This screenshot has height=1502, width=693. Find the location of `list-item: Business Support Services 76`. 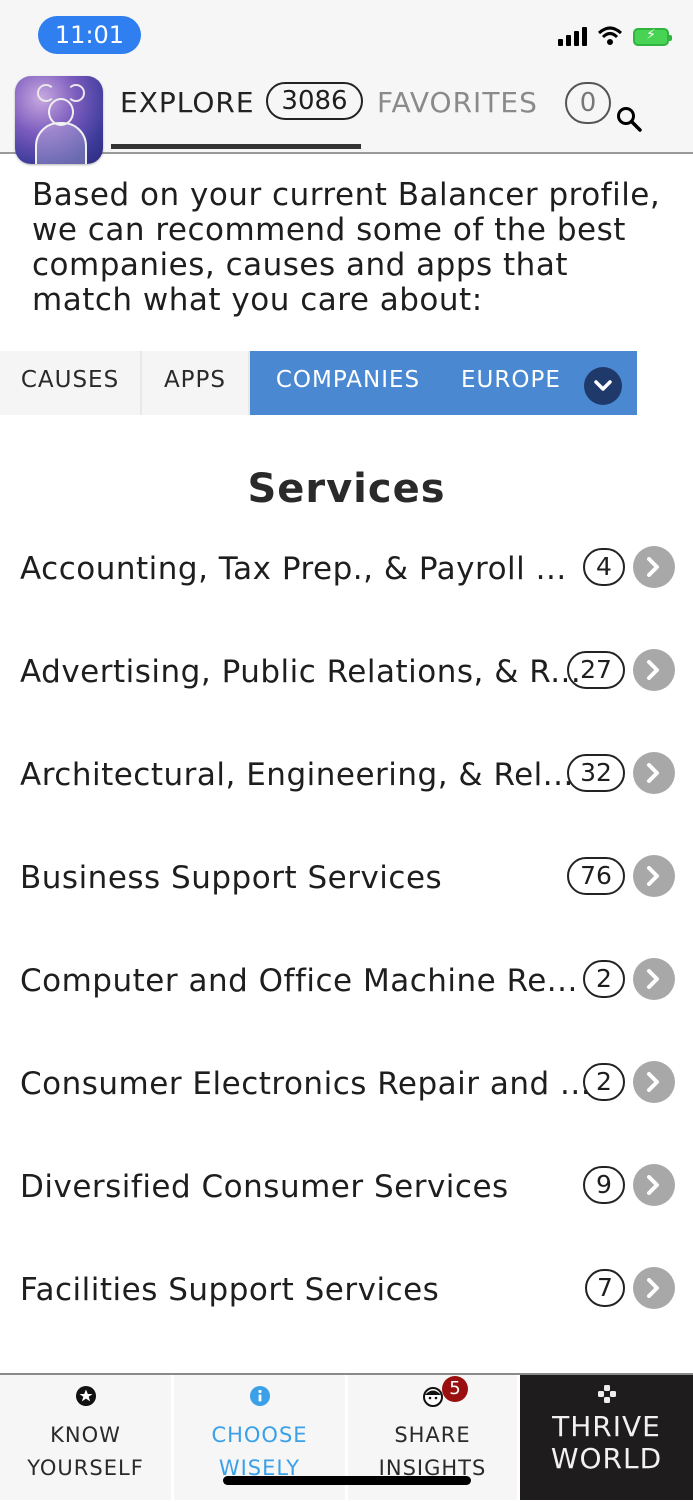

list-item: Business Support Services 76 is located at coordinates (346, 900).